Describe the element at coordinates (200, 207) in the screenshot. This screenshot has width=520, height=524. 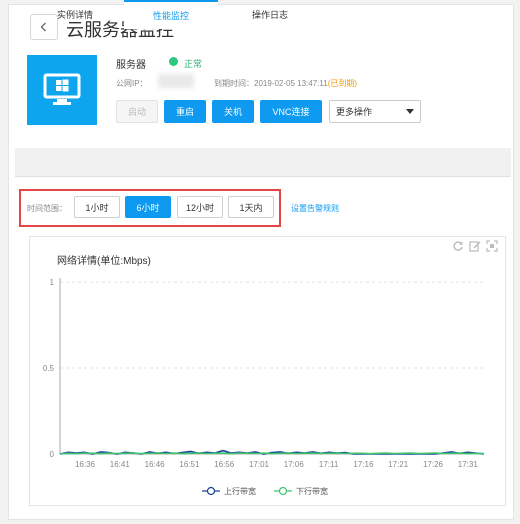
I see `time-12h-button: 12小时` at that location.